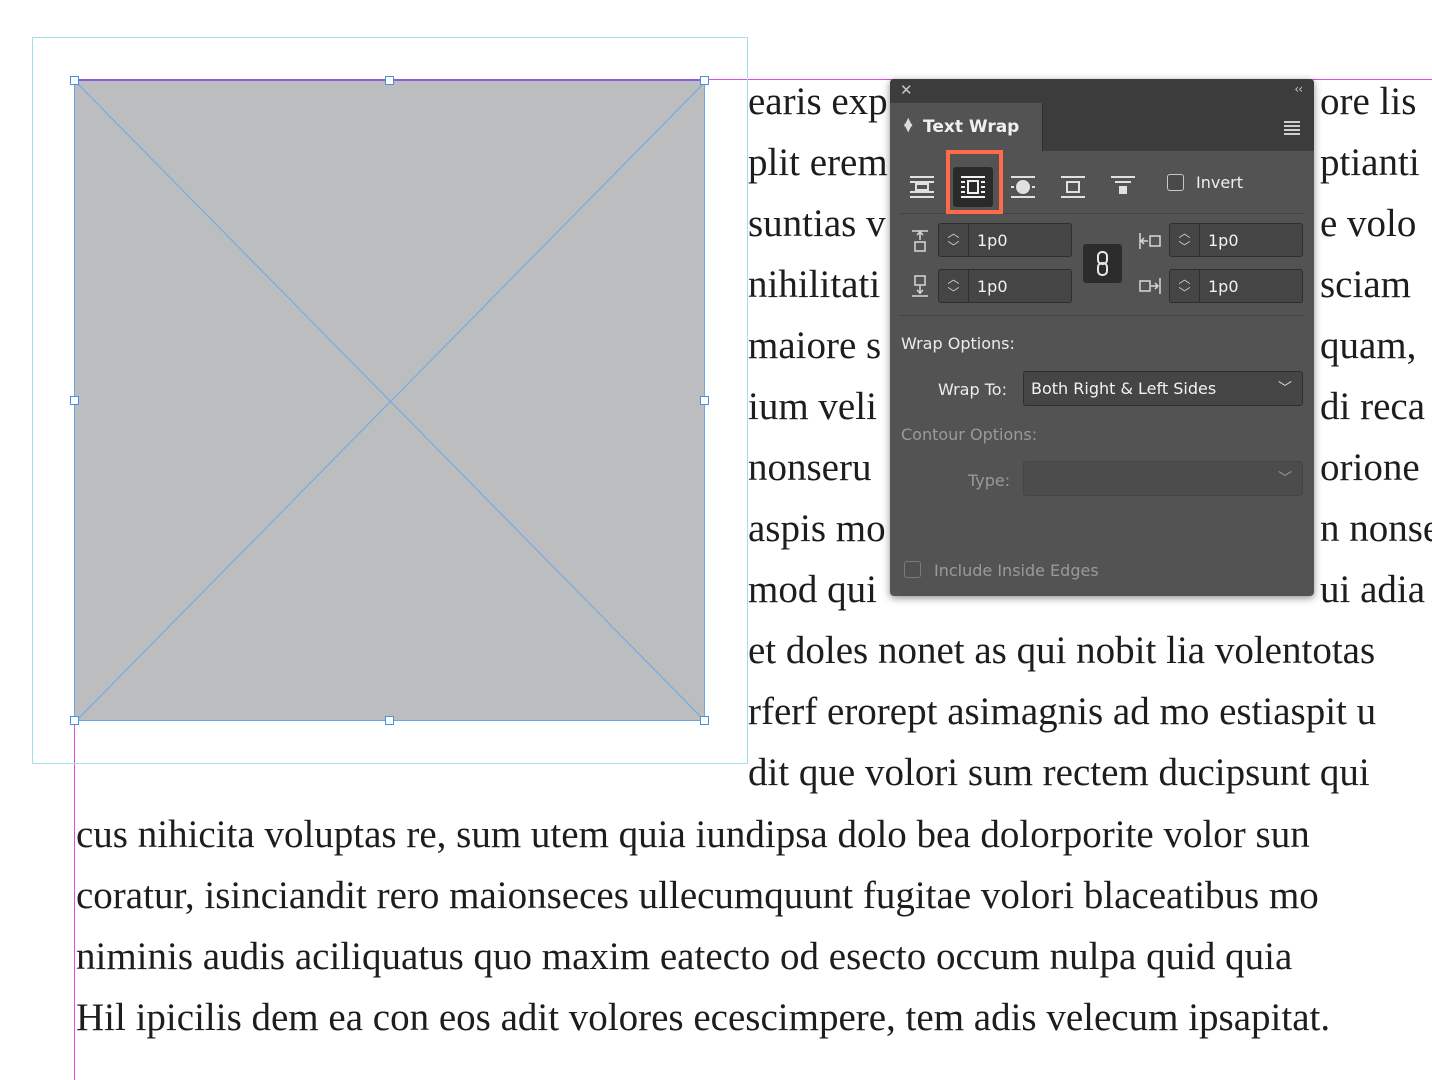  Describe the element at coordinates (1102, 91) in the screenshot. I see `panel-title-bar` at that location.